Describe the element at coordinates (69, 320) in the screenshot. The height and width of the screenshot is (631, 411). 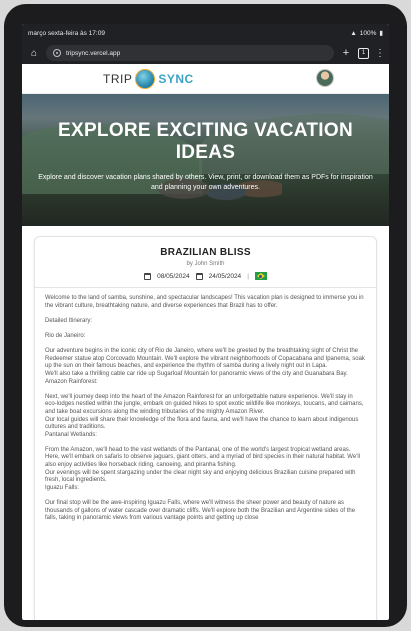
I see `plan-paragraph: Detailed Itinerary:` at that location.